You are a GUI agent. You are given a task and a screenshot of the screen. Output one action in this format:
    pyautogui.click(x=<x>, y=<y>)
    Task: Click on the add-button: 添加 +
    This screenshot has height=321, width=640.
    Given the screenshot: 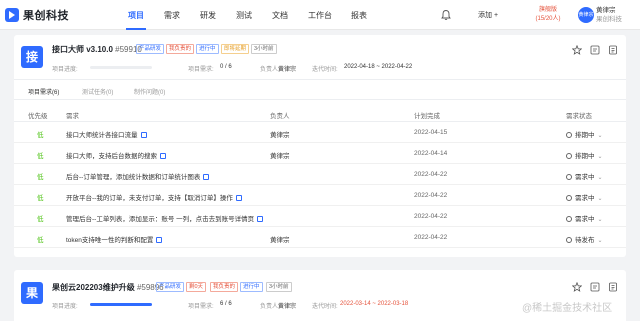 What is the action you would take?
    pyautogui.click(x=488, y=15)
    